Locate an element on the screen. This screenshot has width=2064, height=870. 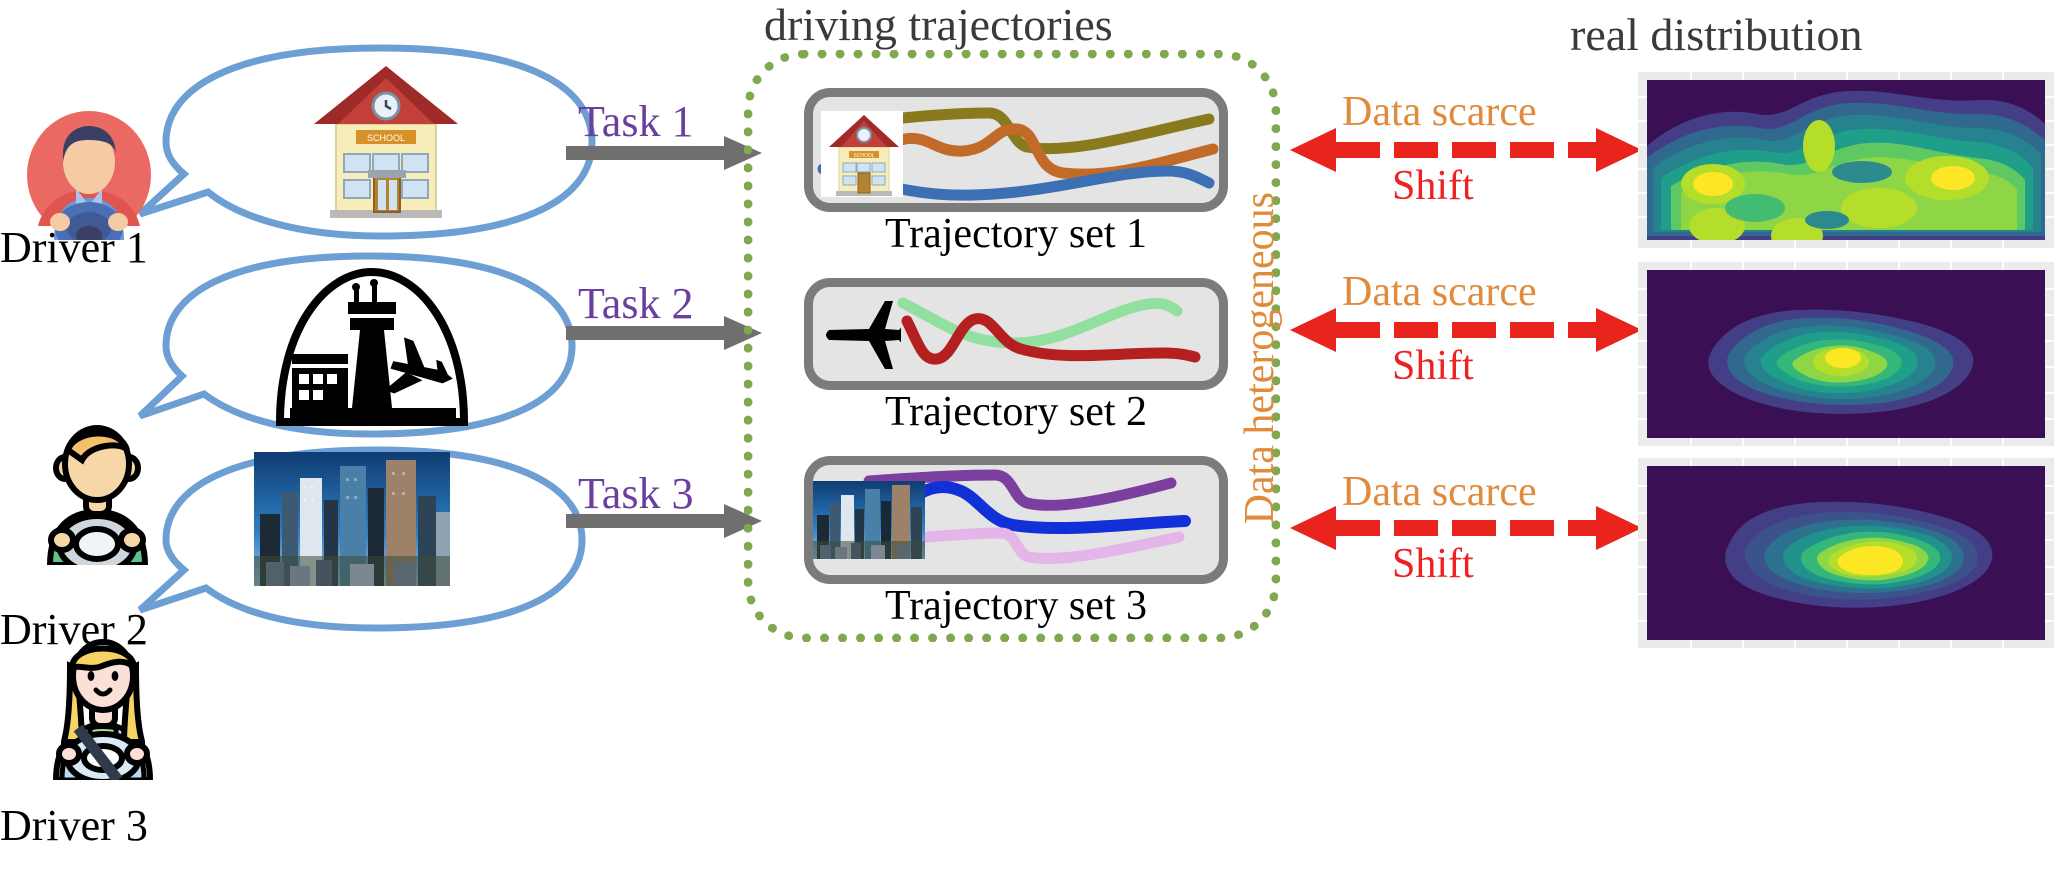
data-heterogeneous-label: Data heterogeneous is located at coordinates (1260, 358).